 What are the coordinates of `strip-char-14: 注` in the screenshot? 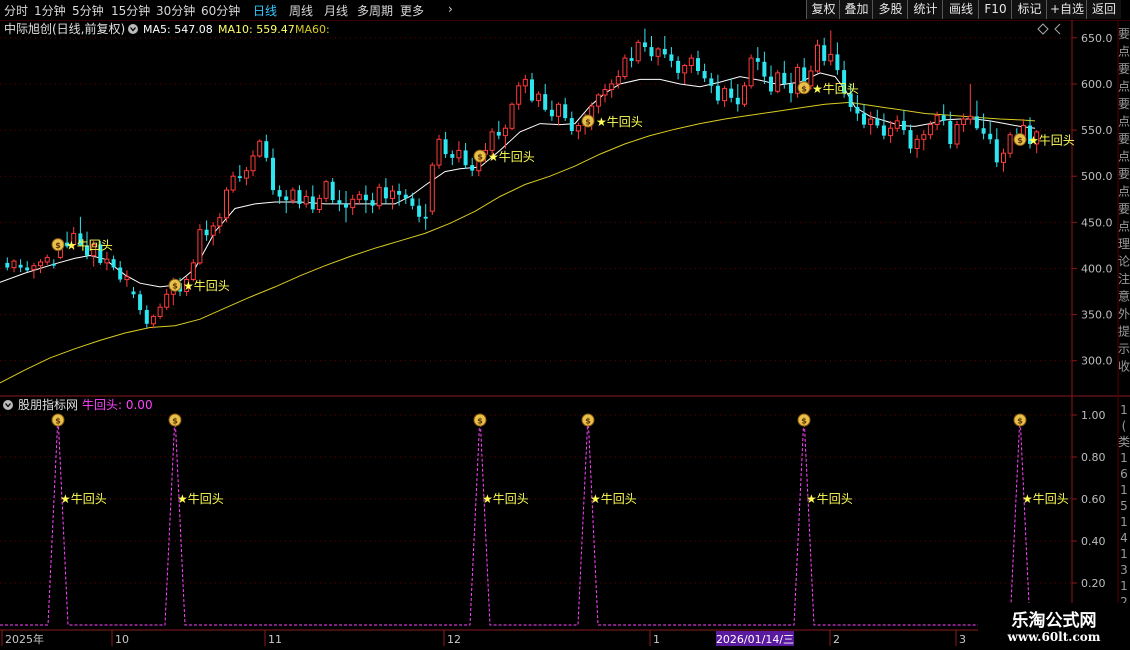 It's located at (1124, 278).